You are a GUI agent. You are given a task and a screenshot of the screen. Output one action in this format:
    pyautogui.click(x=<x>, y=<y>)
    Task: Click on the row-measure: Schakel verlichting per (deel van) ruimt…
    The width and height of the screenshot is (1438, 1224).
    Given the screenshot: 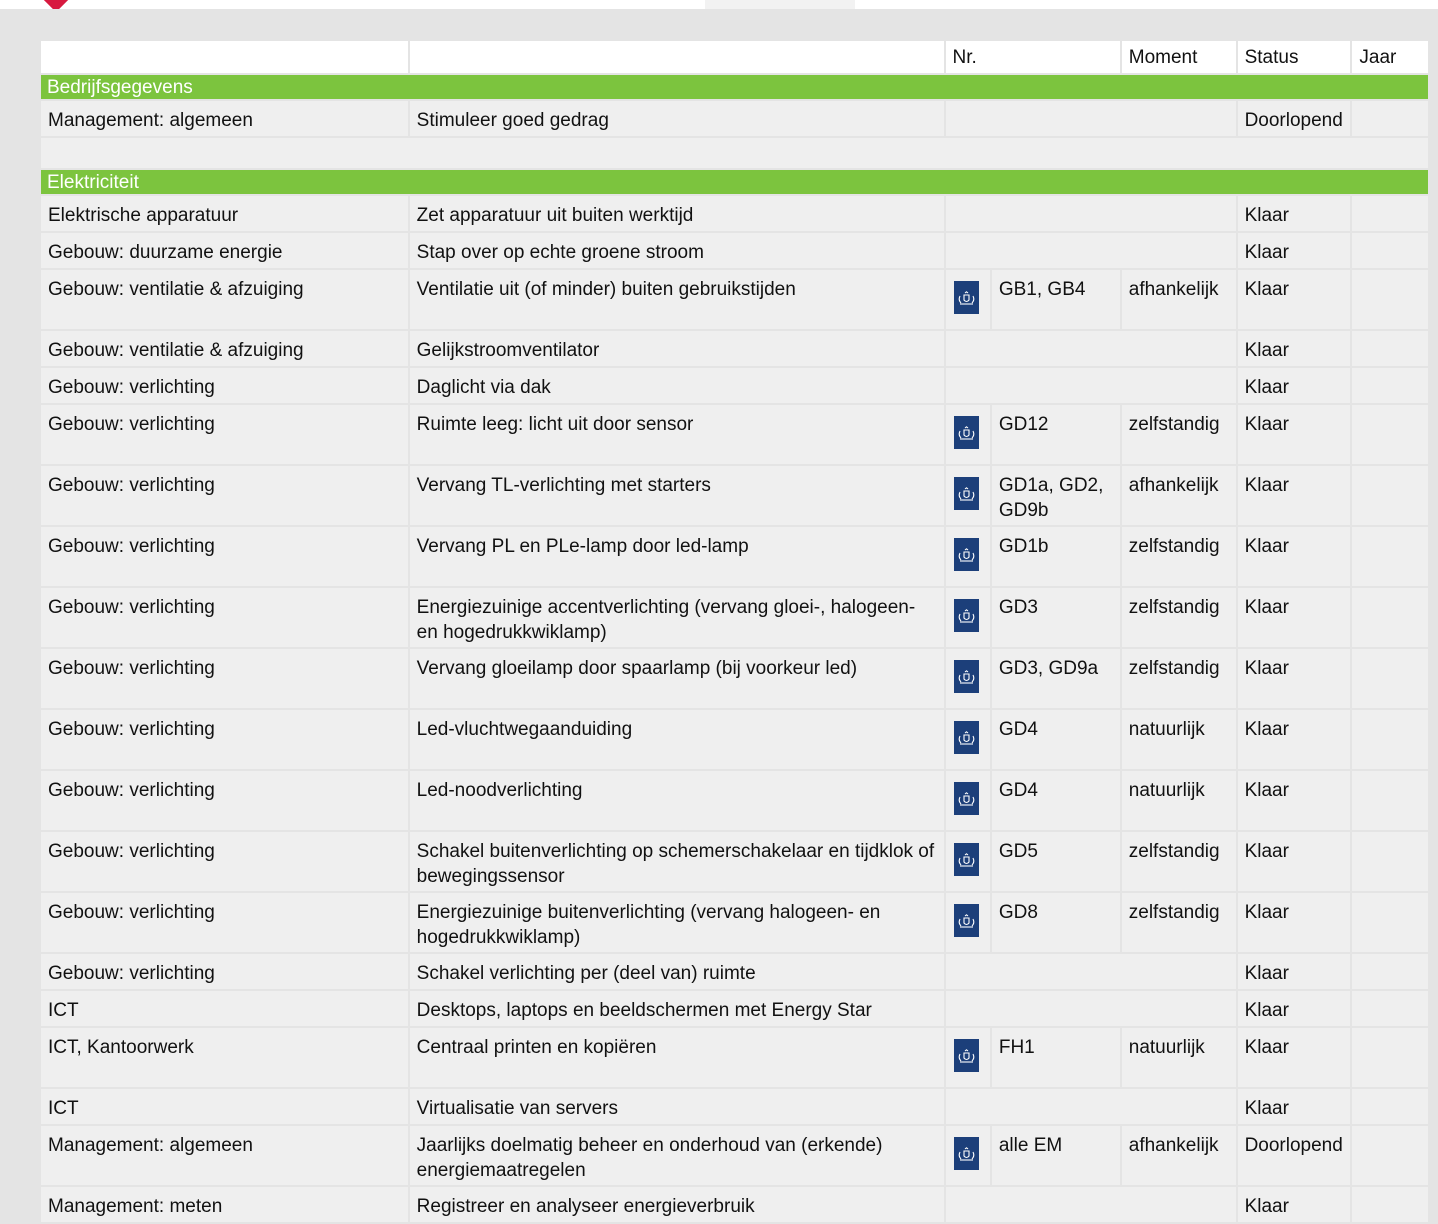 What is the action you would take?
    pyautogui.click(x=676, y=971)
    